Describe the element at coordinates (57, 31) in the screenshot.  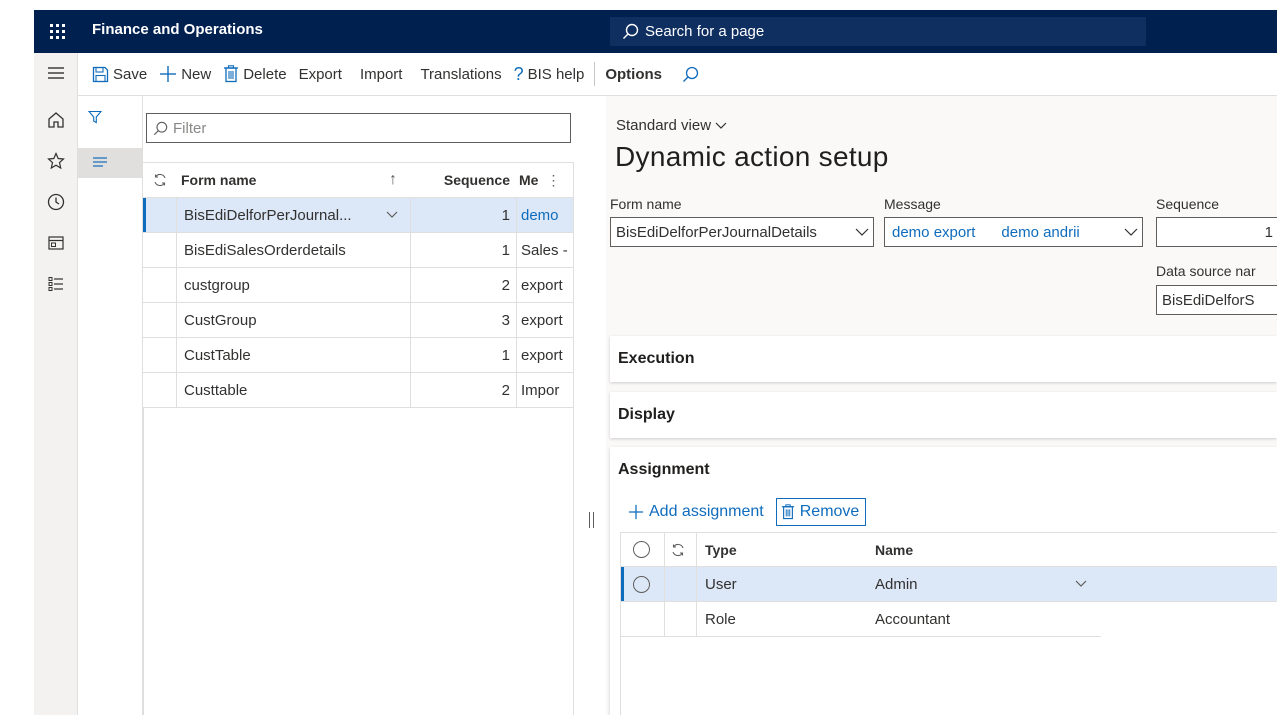
I see `app-launcher-icon` at that location.